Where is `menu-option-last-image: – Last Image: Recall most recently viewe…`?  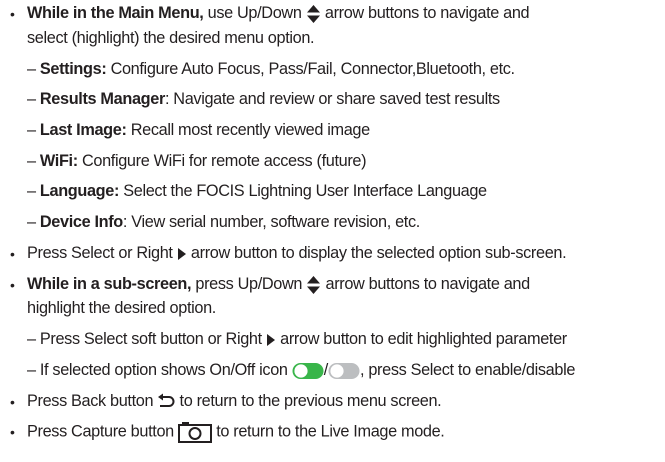 menu-option-last-image: – Last Image: Recall most recently viewe… is located at coordinates (198, 130).